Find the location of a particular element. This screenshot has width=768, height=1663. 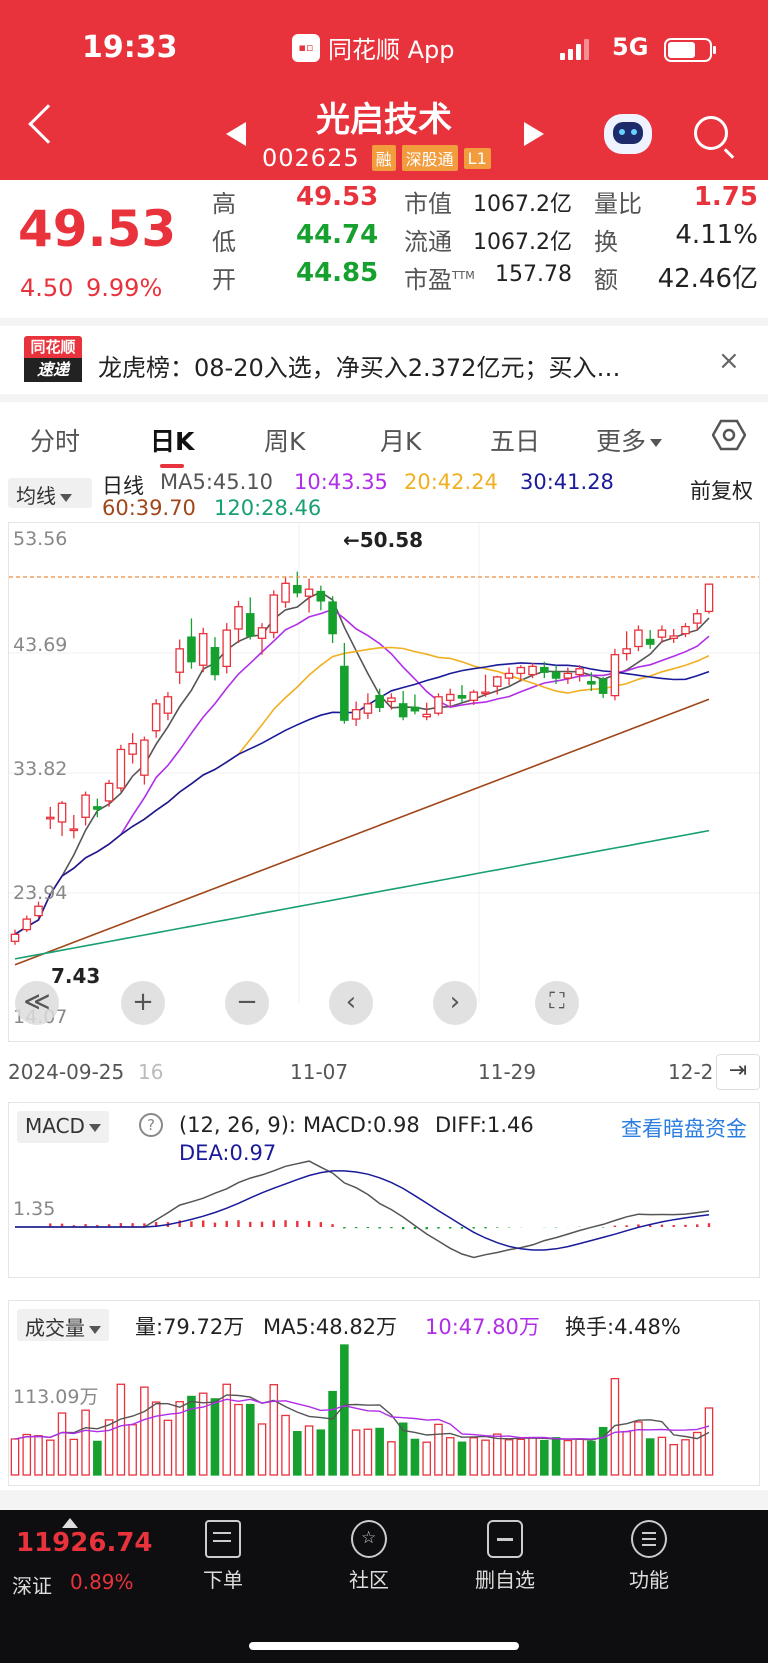

ma120-line is located at coordinates (362, 894).